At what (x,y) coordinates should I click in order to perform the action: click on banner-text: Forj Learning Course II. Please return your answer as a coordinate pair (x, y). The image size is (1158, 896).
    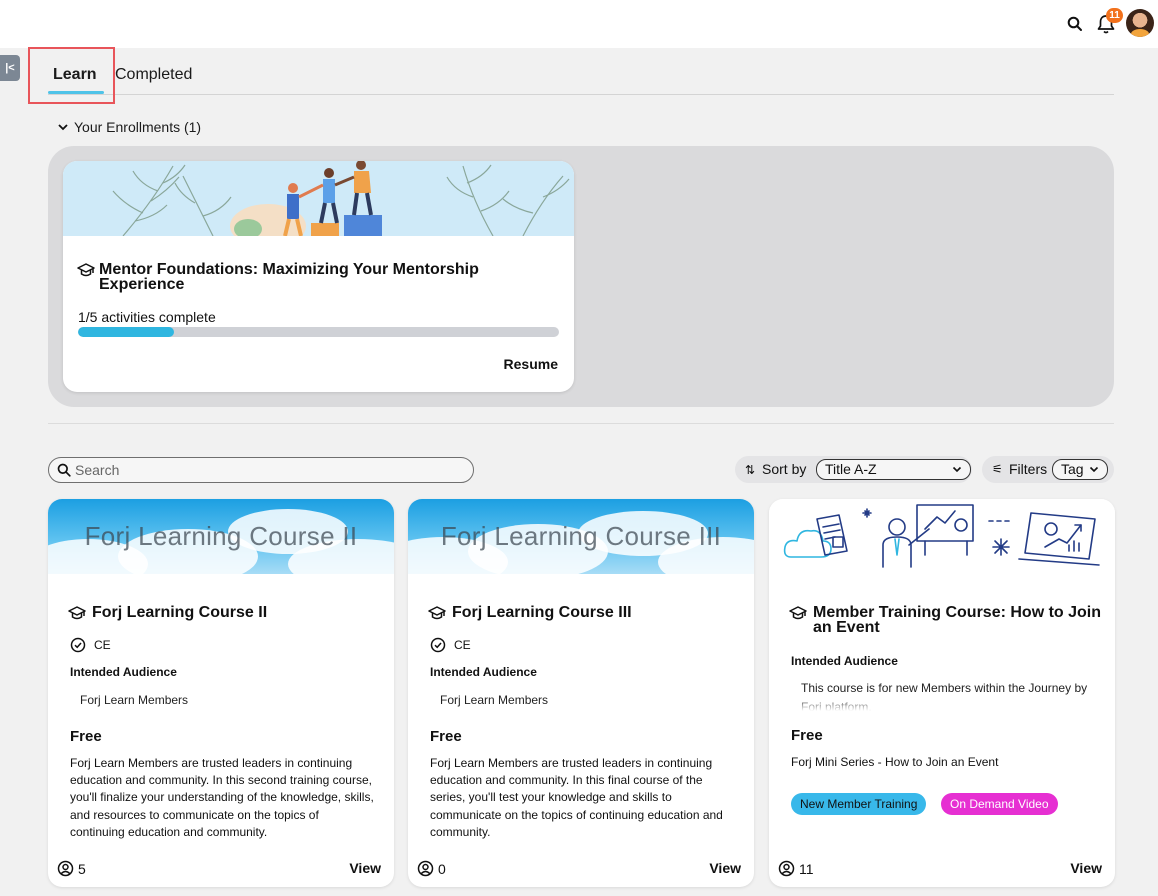
    Looking at the image, I should click on (221, 536).